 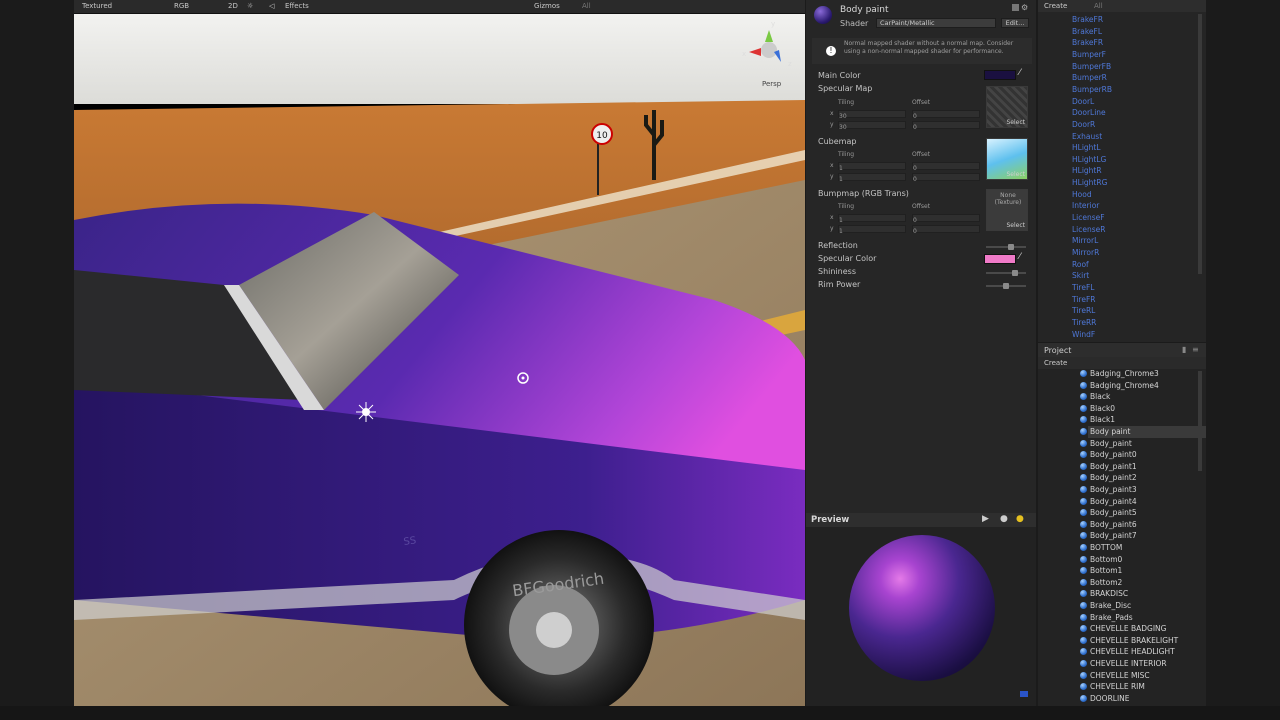 What do you see at coordinates (1143, 652) in the screenshot?
I see `project-asset-item: CHEVELLE HEADLIGHT` at bounding box center [1143, 652].